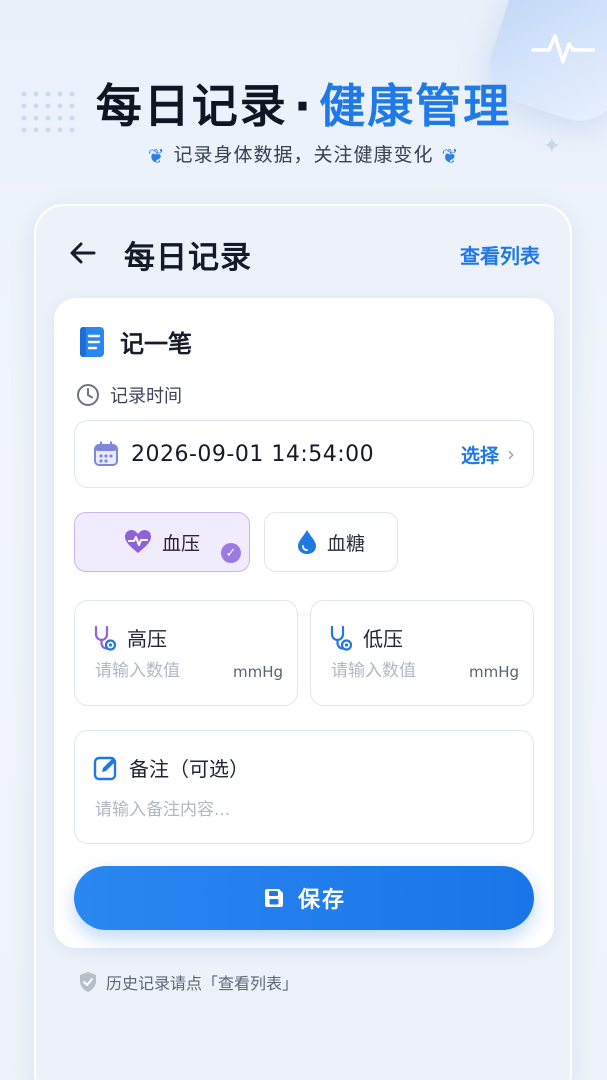  What do you see at coordinates (304, 653) in the screenshot?
I see `blood-pressure-inputs: 高压 mmHg 低压` at bounding box center [304, 653].